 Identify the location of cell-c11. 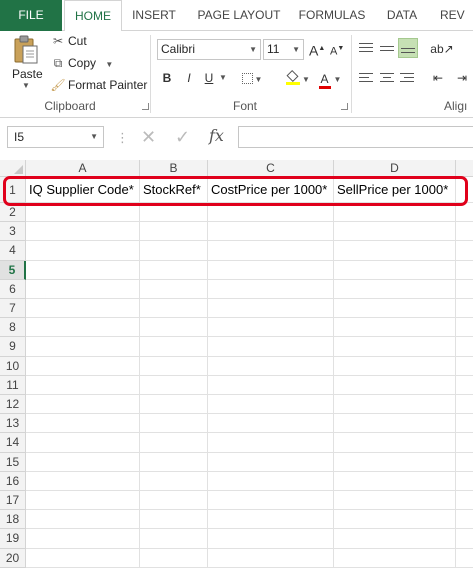
(271, 385).